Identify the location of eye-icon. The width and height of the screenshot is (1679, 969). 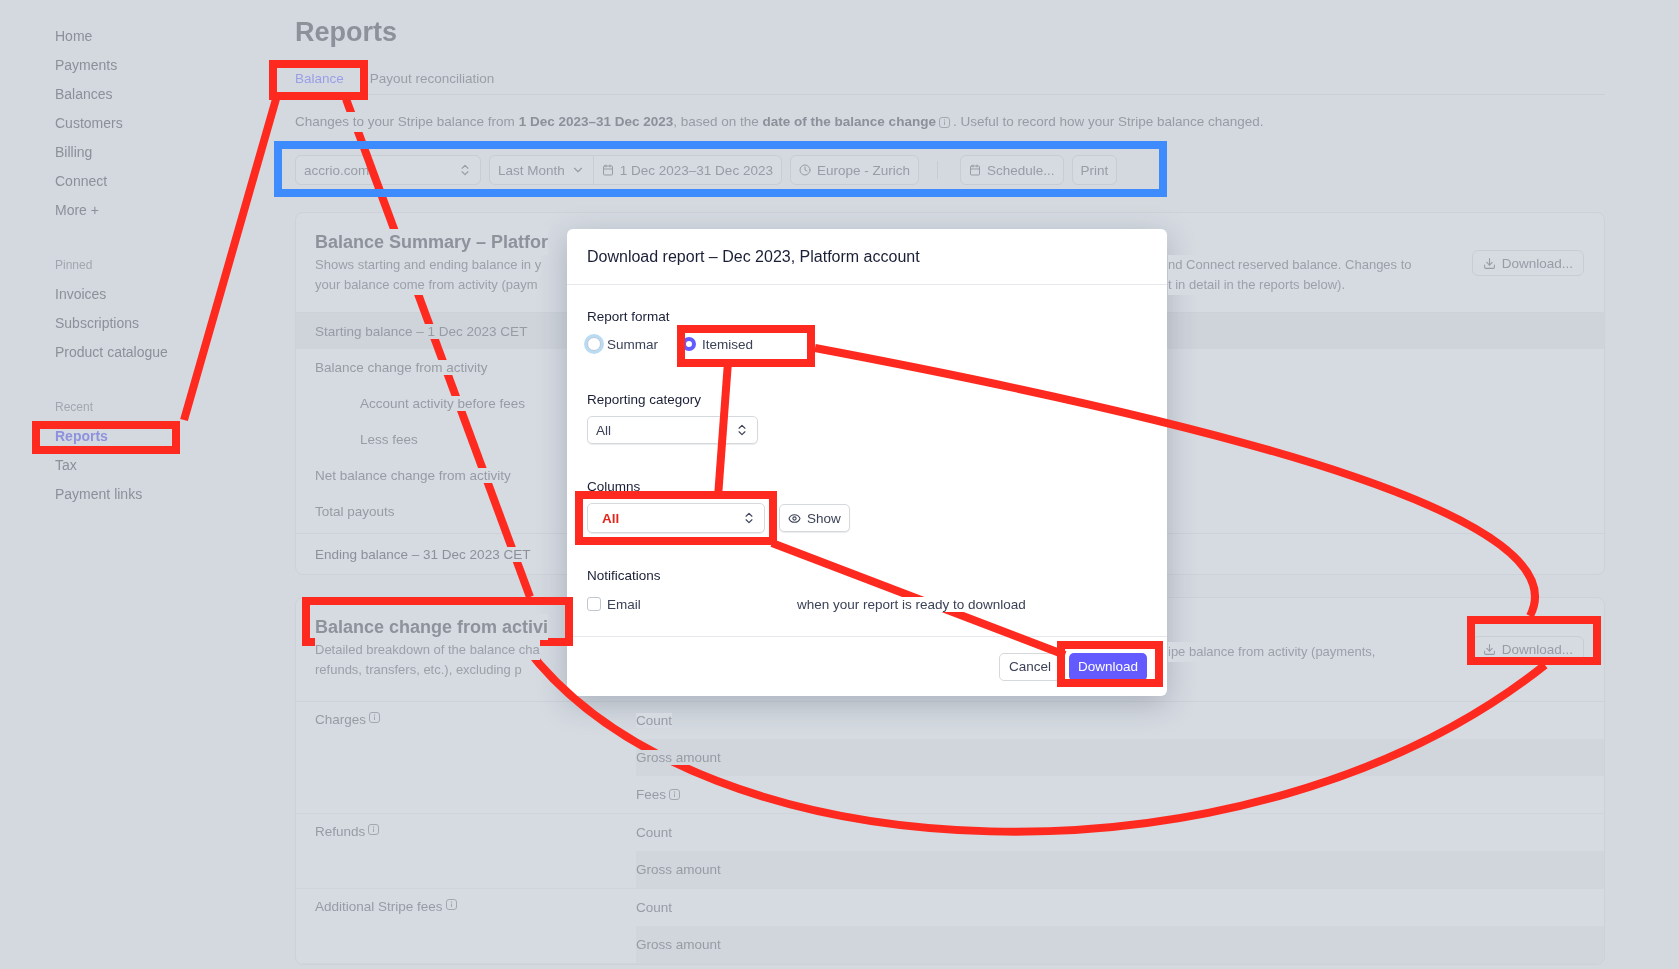
(794, 518).